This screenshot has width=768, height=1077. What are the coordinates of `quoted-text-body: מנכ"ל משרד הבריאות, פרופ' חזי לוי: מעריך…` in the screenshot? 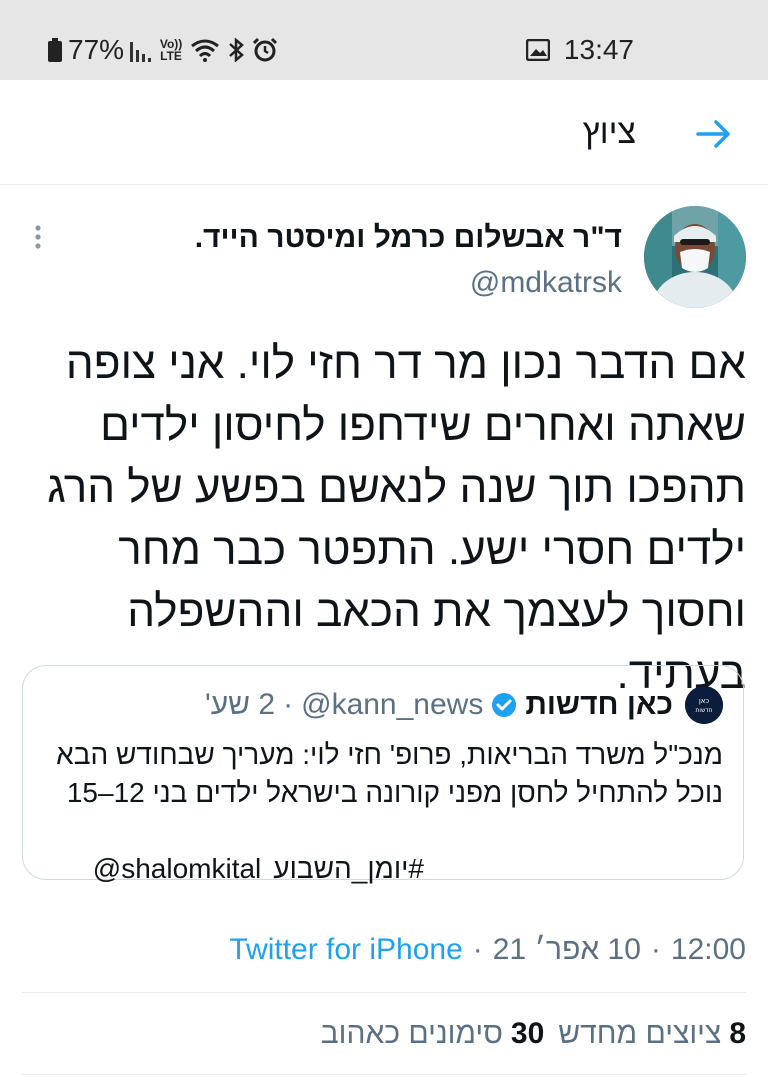 It's located at (389, 773).